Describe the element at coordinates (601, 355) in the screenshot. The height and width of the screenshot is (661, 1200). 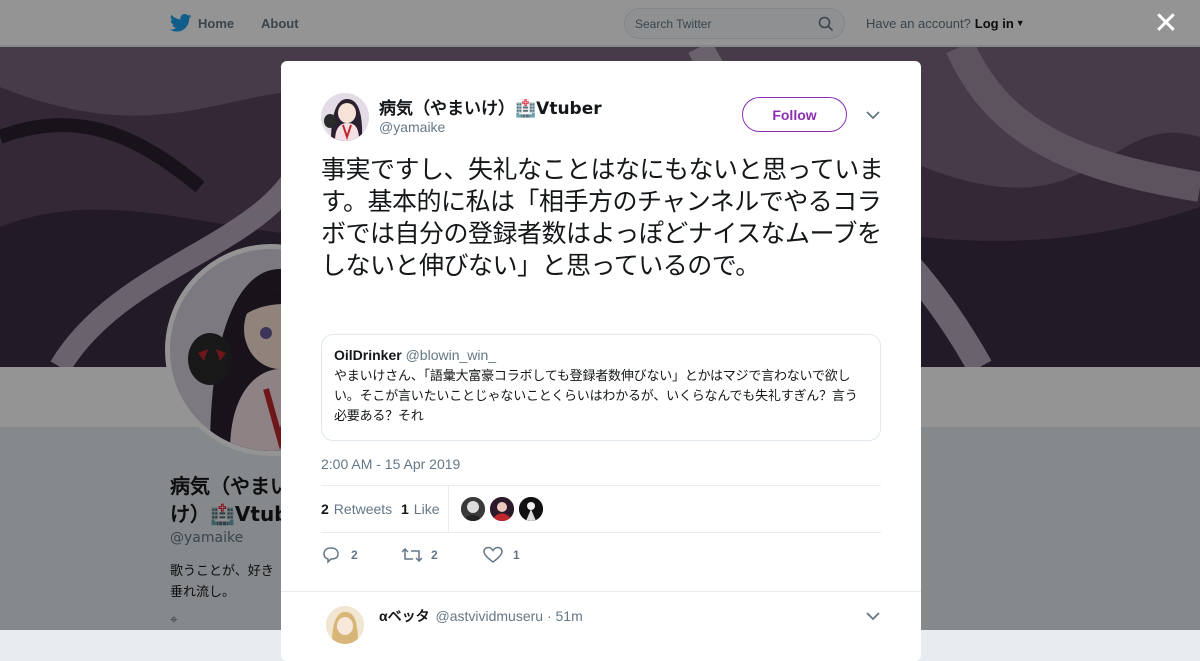
I see `quoted-tweet-header: OilDrinker @blowin_win_` at that location.